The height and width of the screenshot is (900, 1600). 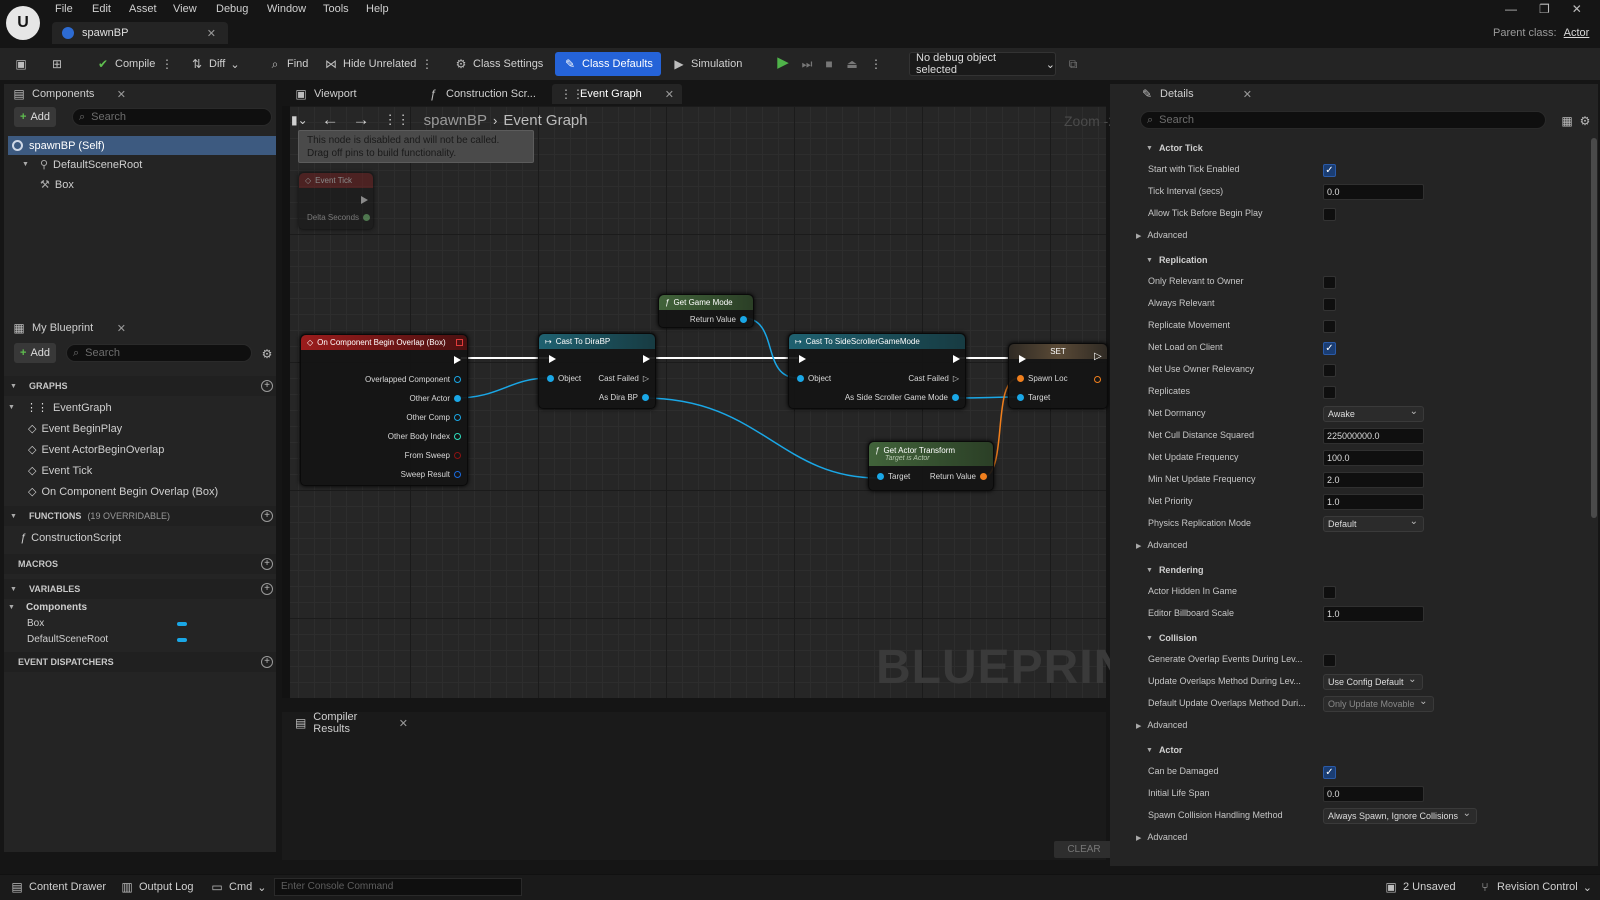 What do you see at coordinates (364, 200) in the screenshot?
I see `exec-pin` at bounding box center [364, 200].